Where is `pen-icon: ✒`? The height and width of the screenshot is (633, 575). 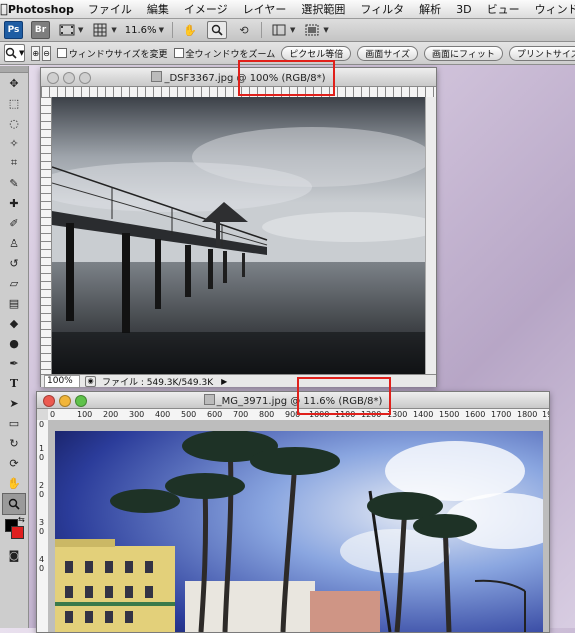 pen-icon: ✒ is located at coordinates (14, 363).